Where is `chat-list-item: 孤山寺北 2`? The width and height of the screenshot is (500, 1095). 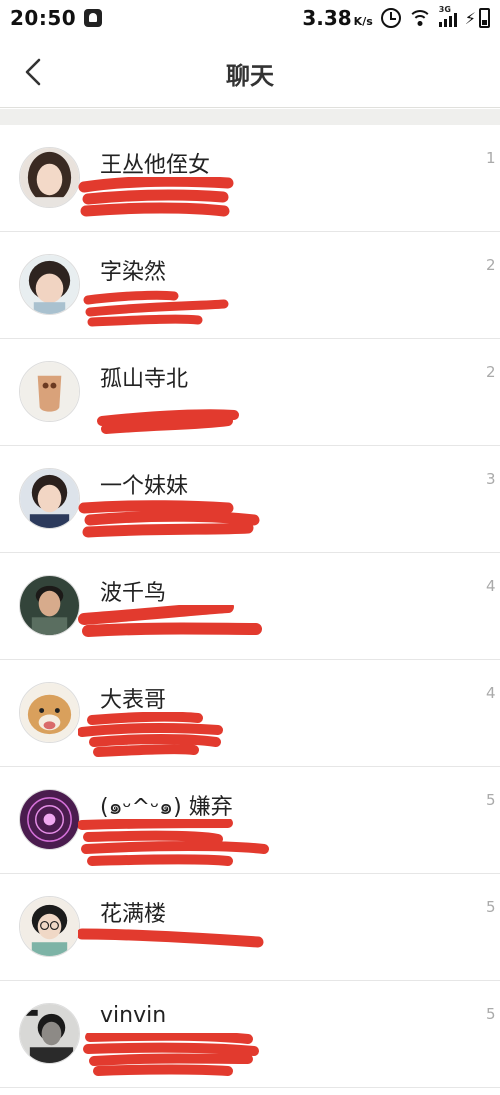
chat-list-item: 孤山寺北 2 is located at coordinates (250, 392).